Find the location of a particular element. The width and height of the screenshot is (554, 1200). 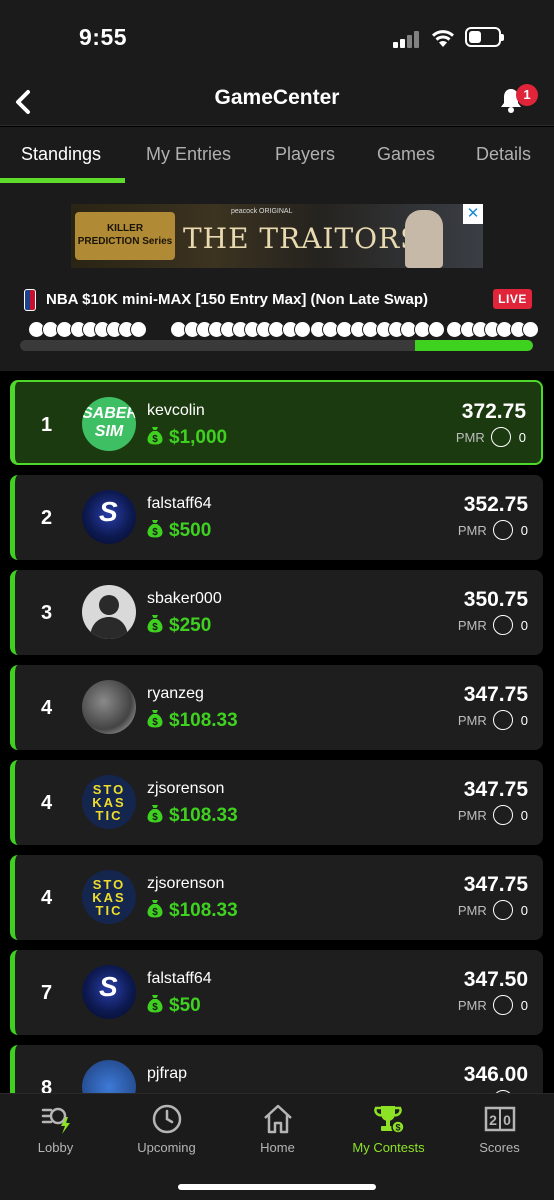

notification-badge: 1 is located at coordinates (527, 95).